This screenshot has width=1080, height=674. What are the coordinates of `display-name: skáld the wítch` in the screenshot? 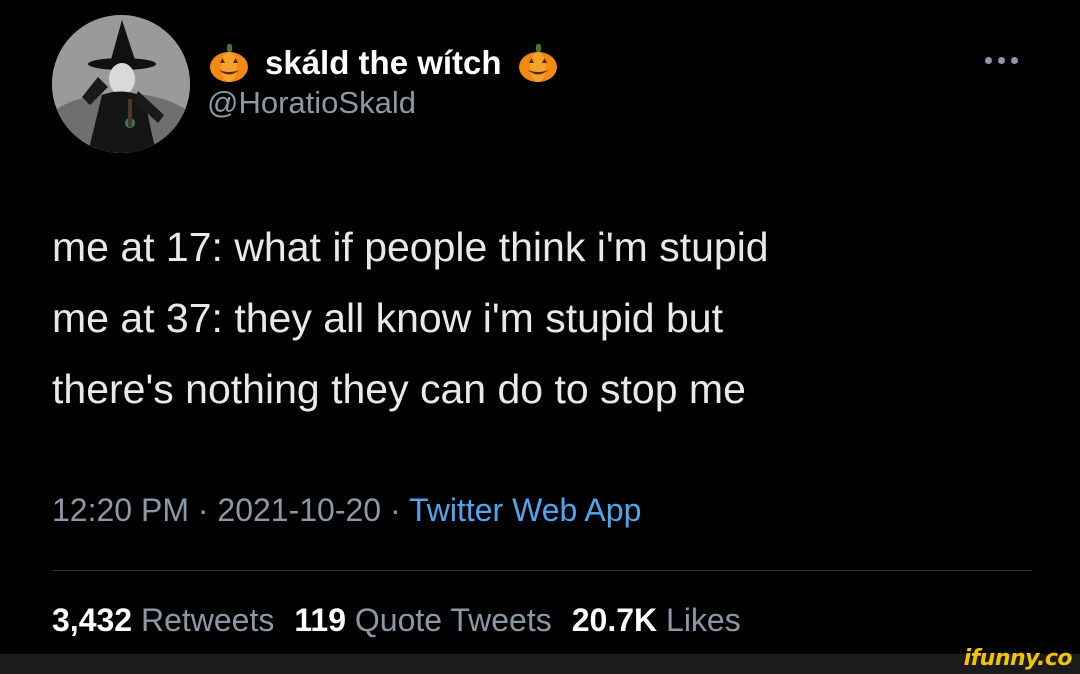 It's located at (383, 63).